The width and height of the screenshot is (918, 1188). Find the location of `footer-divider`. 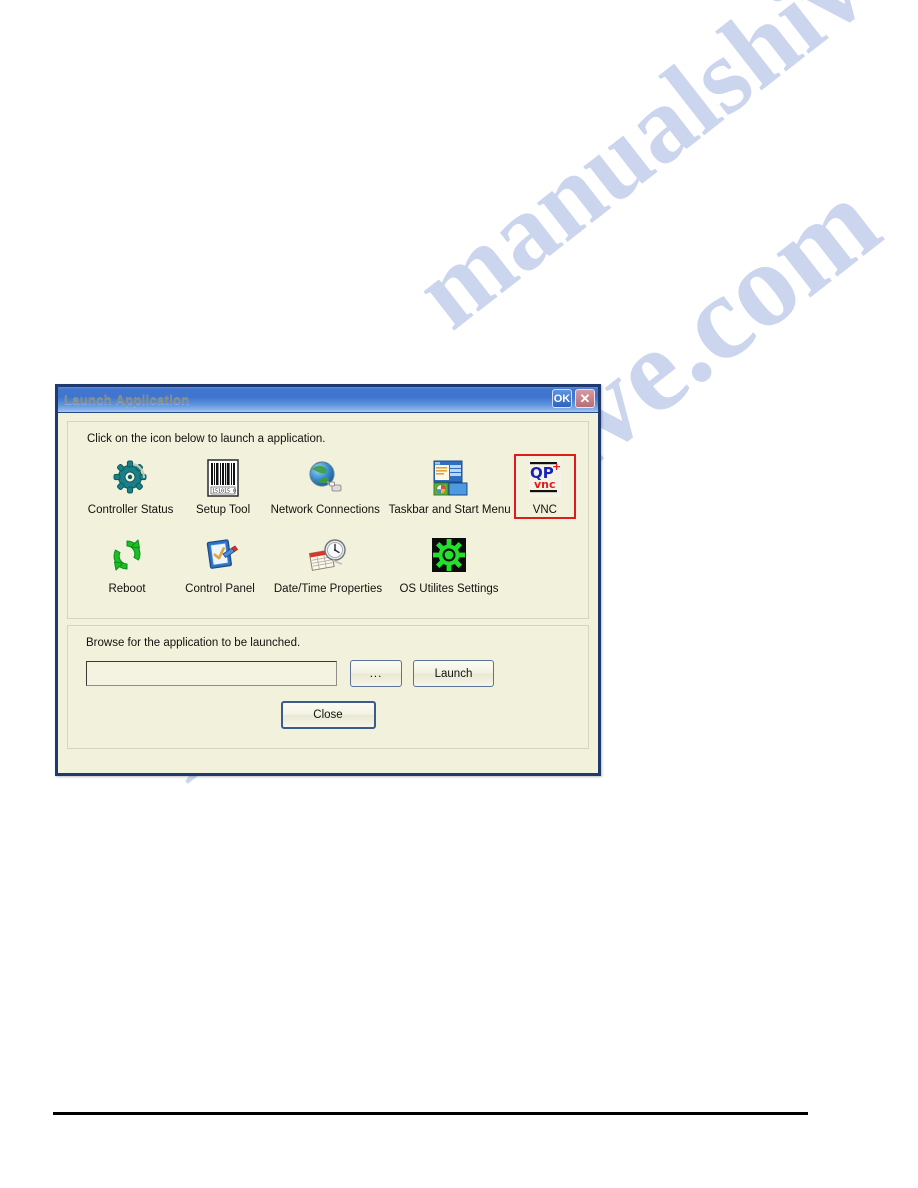

footer-divider is located at coordinates (430, 1113).